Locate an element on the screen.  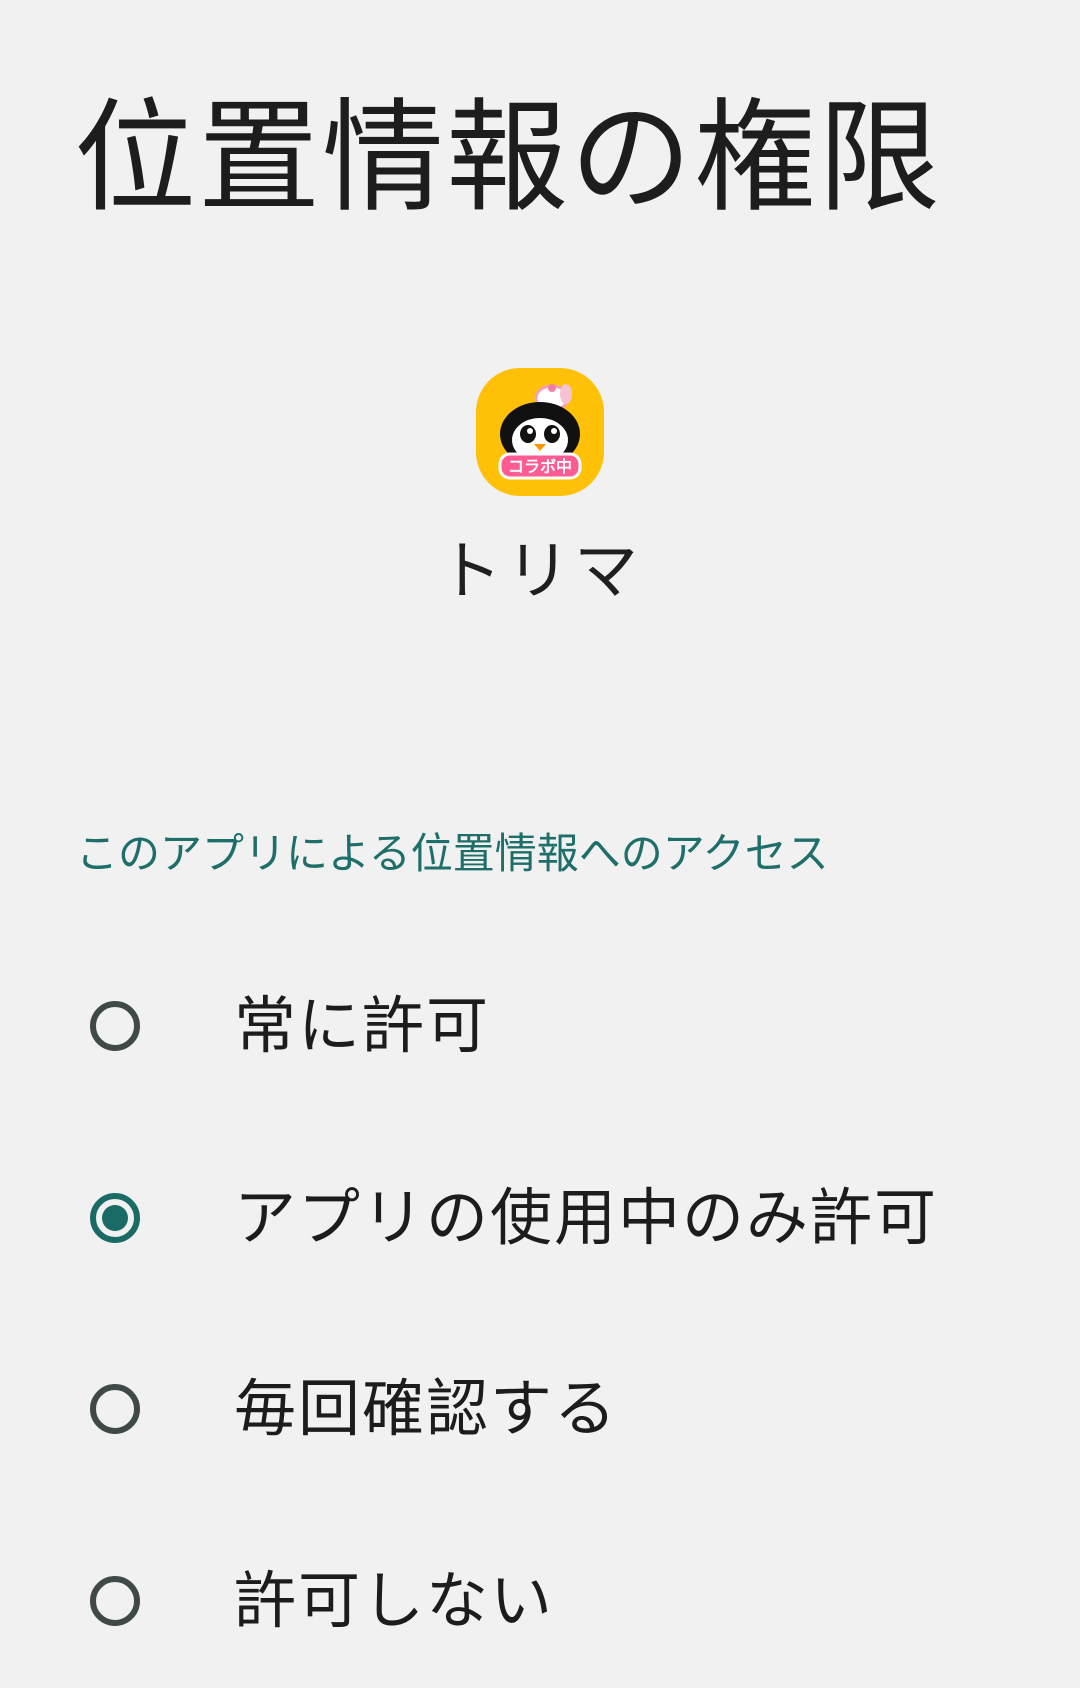
page-title: 位置情報の権限 is located at coordinates (508, 158).